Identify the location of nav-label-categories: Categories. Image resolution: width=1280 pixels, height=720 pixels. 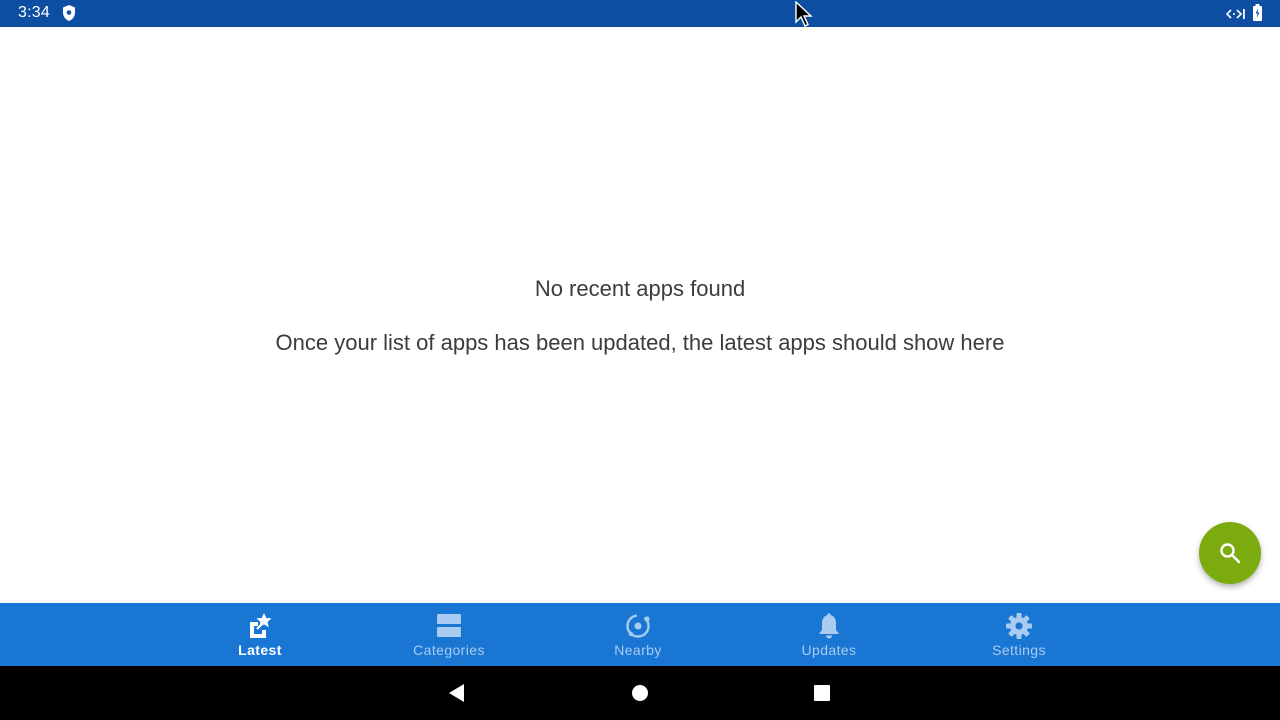
(449, 650).